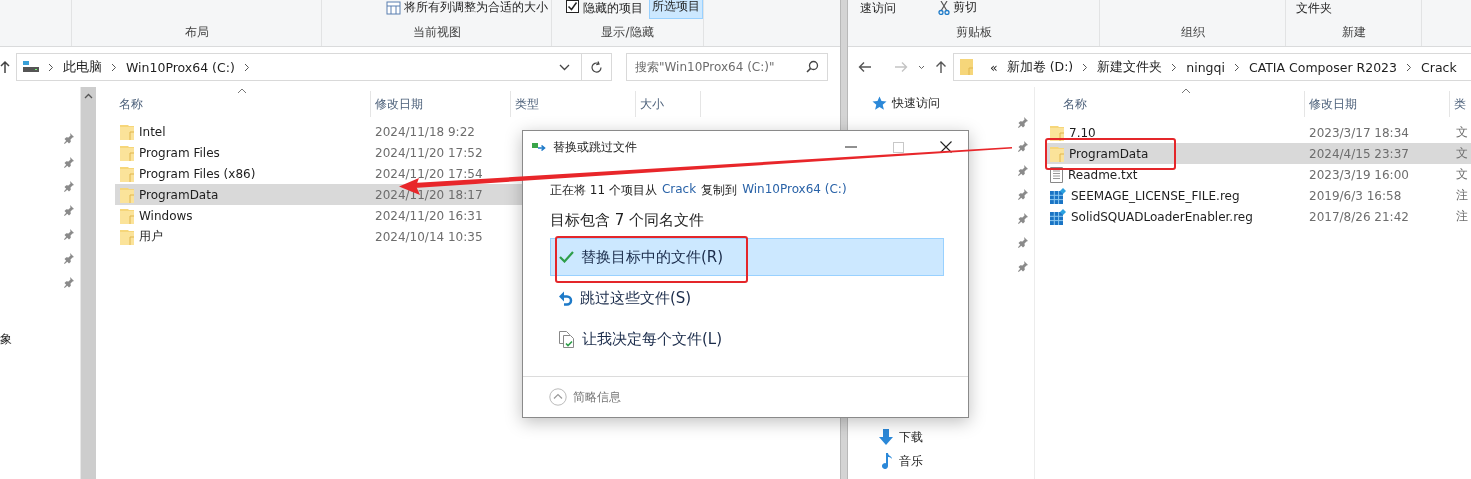 The height and width of the screenshot is (479, 1471). Describe the element at coordinates (540, 147) in the screenshot. I see `copy-arrow-icon` at that location.